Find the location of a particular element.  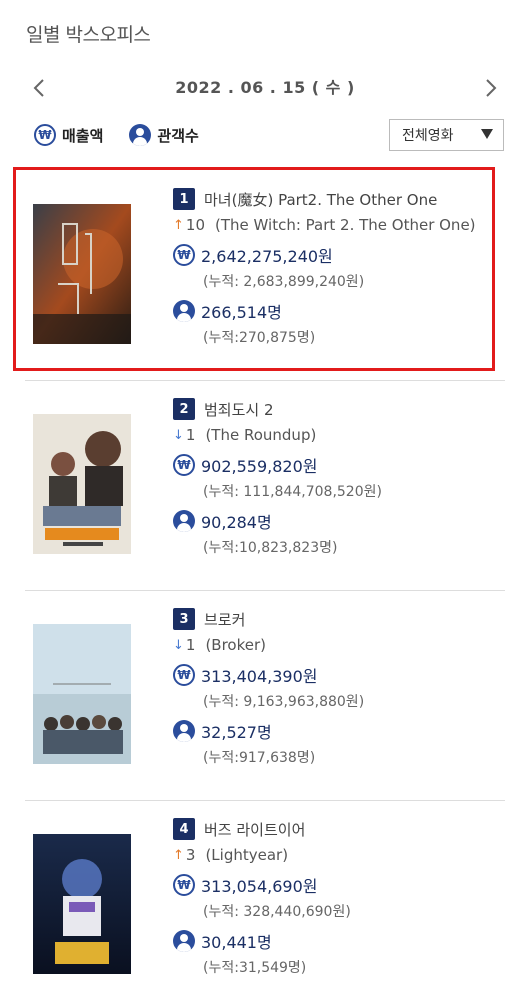

legend: ₩ 매출액 관객수 is located at coordinates (129, 135).